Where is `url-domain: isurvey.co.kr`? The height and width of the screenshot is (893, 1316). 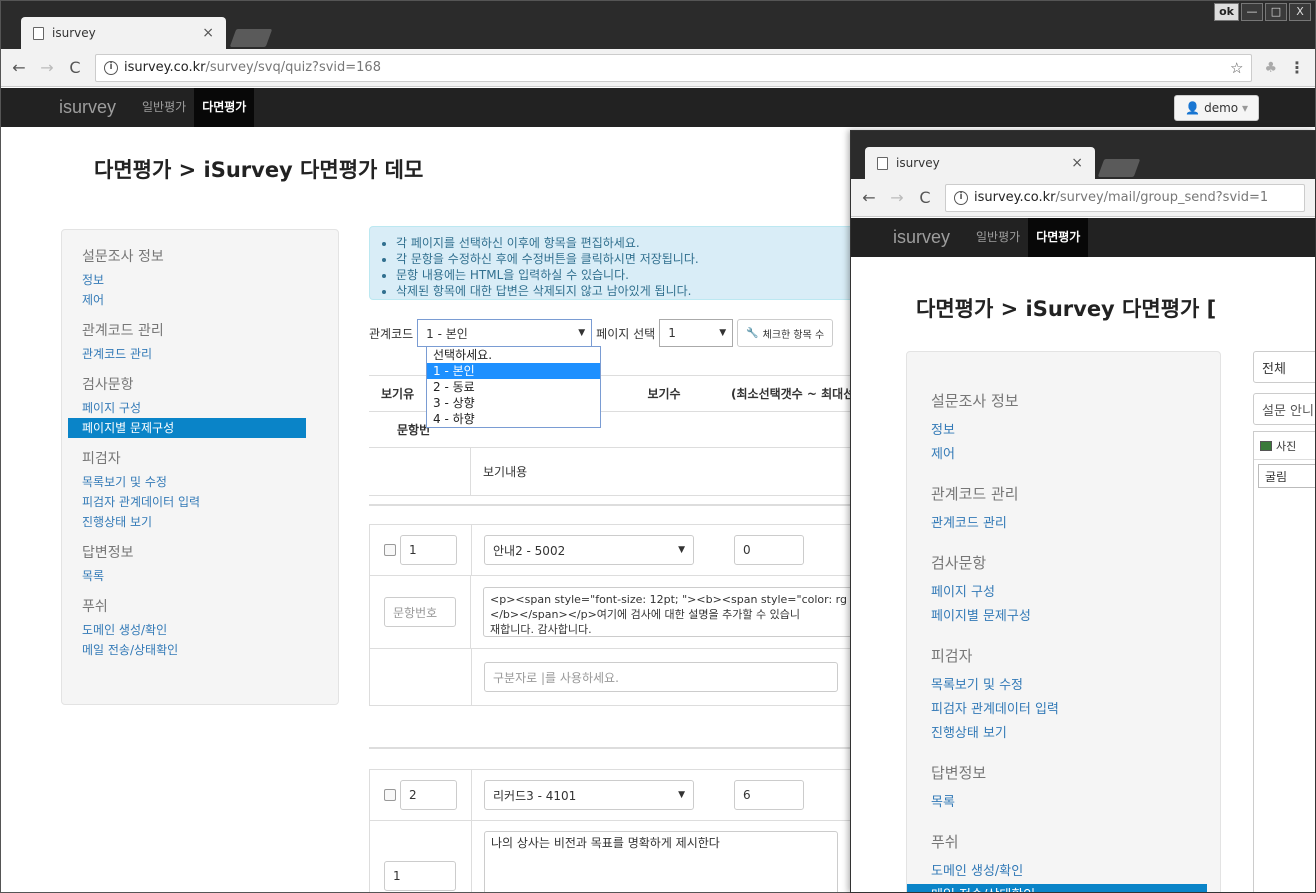 url-domain: isurvey.co.kr is located at coordinates (165, 67).